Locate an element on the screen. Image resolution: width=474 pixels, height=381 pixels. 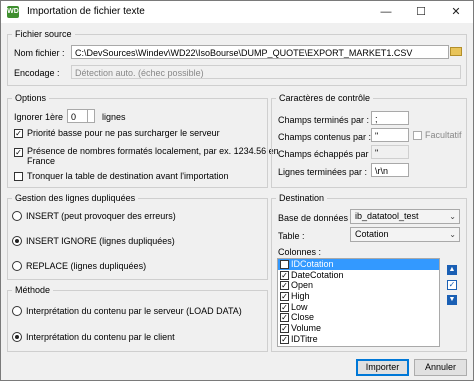
cancel-button: Annuler is located at coordinates (440, 367).